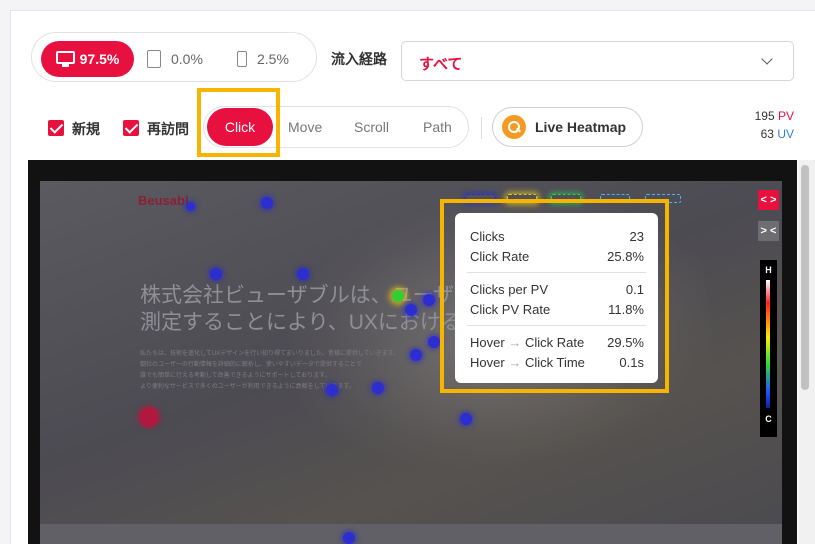 The image size is (815, 544). Describe the element at coordinates (767, 59) in the screenshot. I see `chevron-down-icon` at that location.